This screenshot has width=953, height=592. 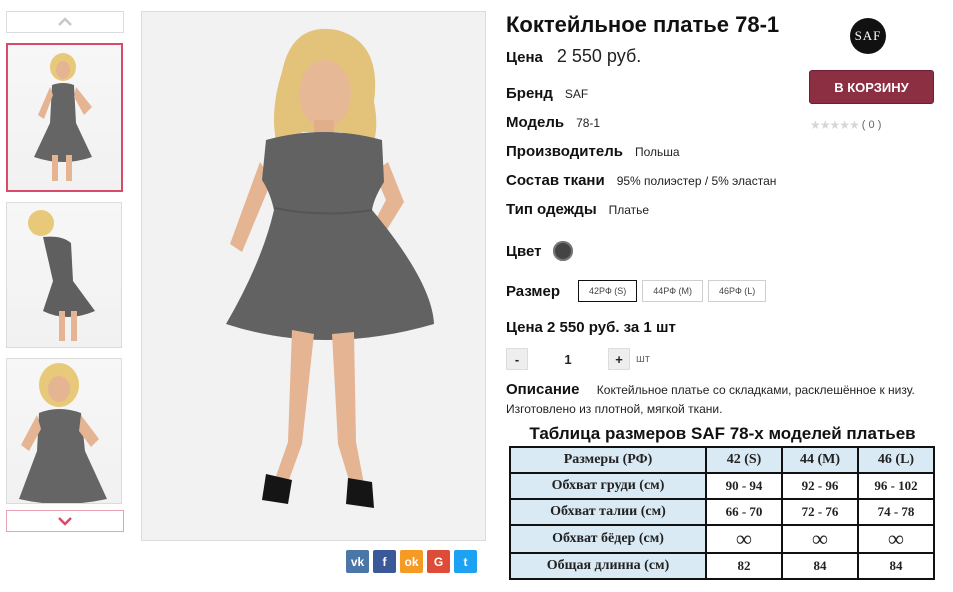 What do you see at coordinates (744, 460) in the screenshot?
I see `size-table-header-cell: 42 (S)` at bounding box center [744, 460].